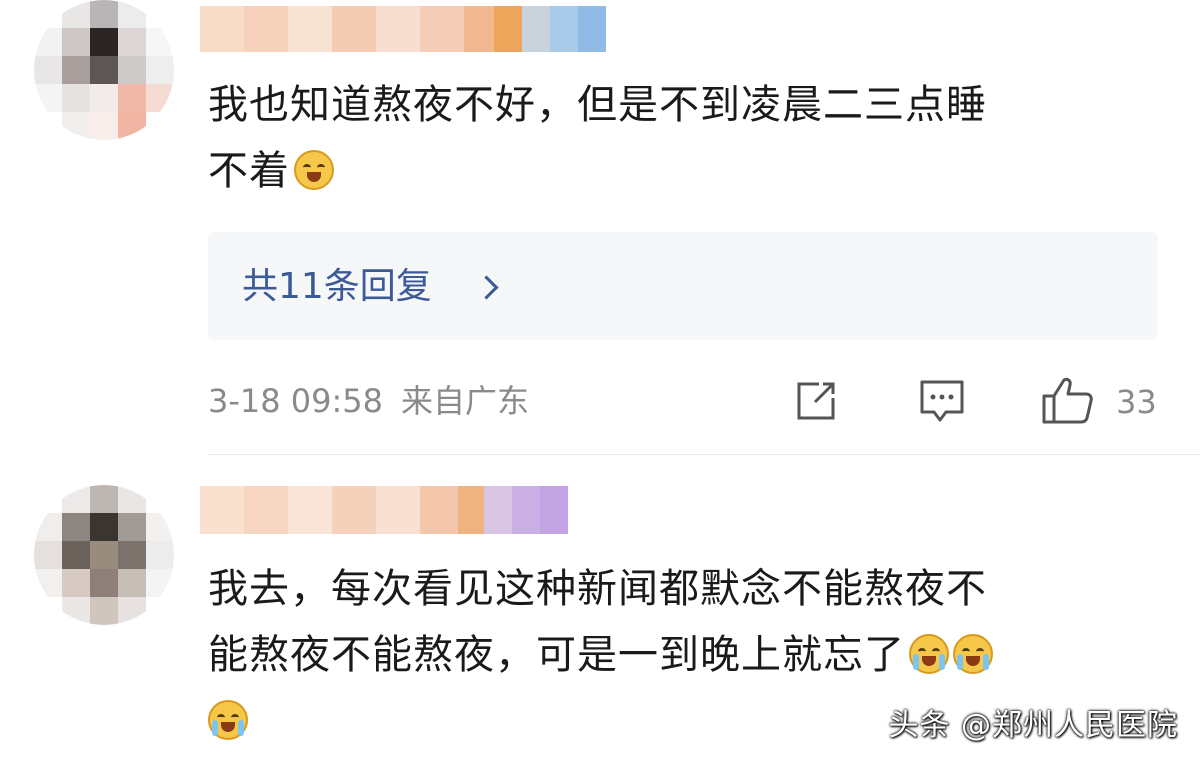 Image resolution: width=1200 pixels, height=766 pixels. I want to click on share-button, so click(816, 401).